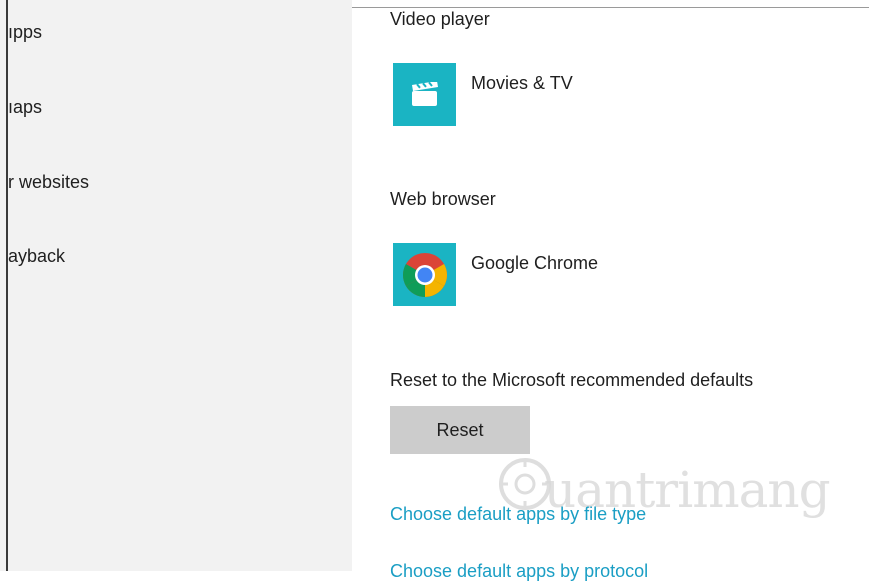 This screenshot has width=869, height=582. I want to click on choose-apps-by-protocol-link: Choose default apps by protocol, so click(519, 571).